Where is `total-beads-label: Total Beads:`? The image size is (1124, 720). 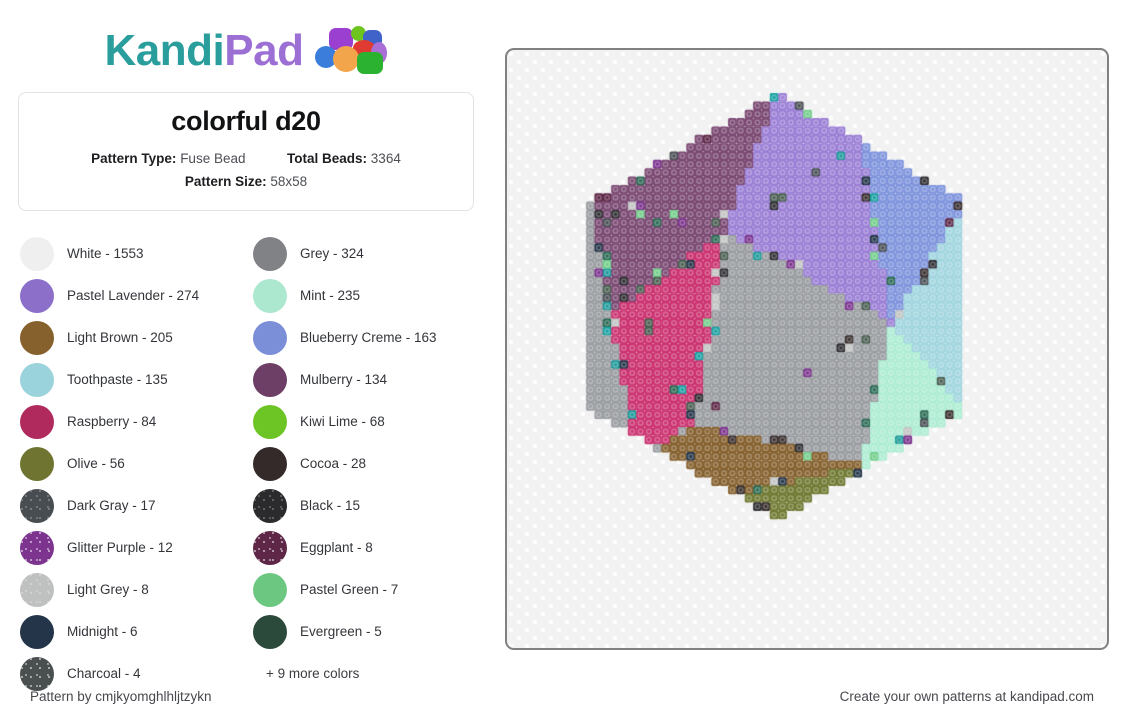
total-beads-label: Total Beads: is located at coordinates (327, 158).